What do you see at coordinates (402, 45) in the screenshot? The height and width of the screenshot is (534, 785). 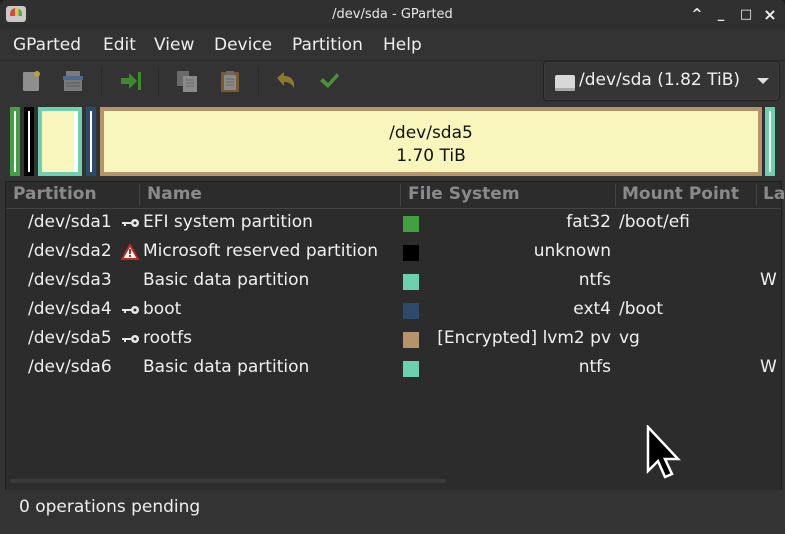 I see `menu-help: Help` at bounding box center [402, 45].